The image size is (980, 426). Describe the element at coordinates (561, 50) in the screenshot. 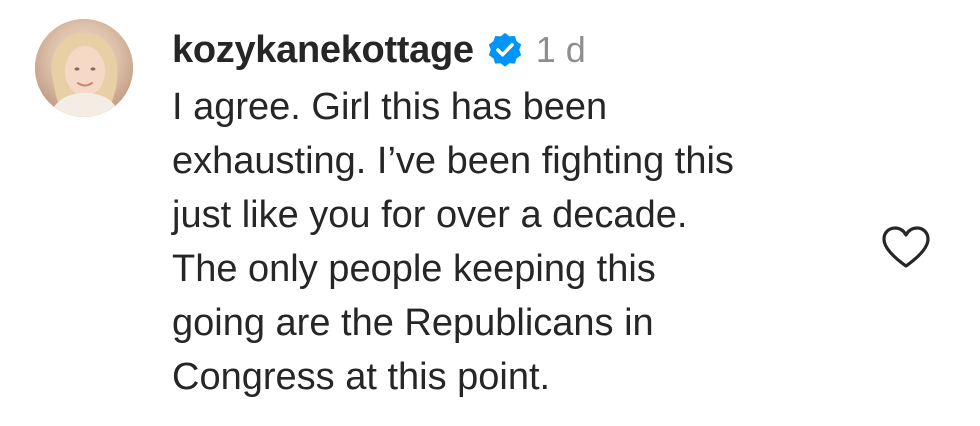

I see `comment-timestamp: 1 d` at that location.